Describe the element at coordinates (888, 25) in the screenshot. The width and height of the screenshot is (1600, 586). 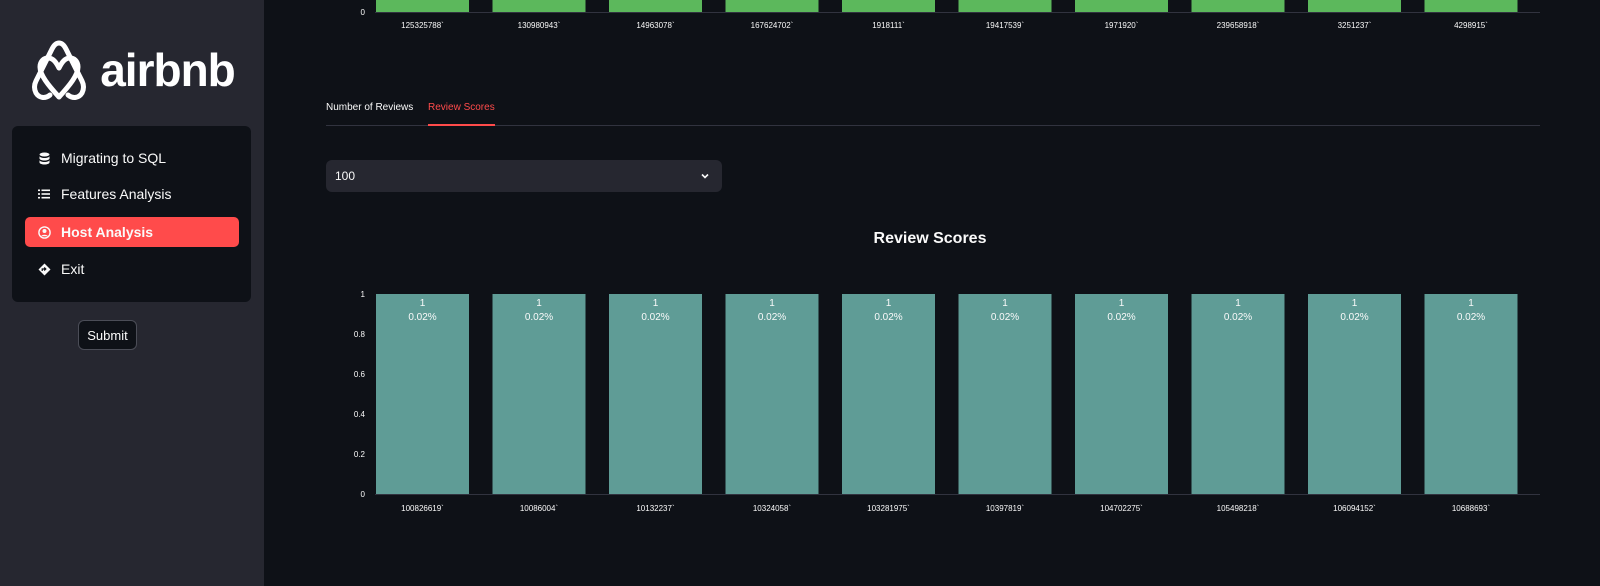
I see `x-tick-label: 1918111`` at that location.